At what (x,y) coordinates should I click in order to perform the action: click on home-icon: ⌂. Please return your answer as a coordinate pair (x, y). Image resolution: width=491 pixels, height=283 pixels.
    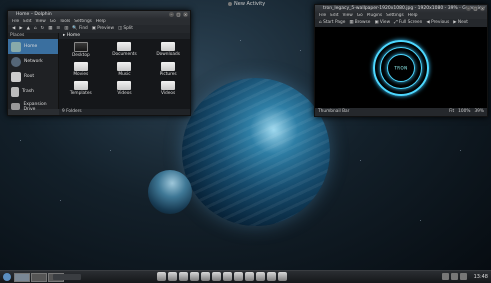
    Looking at the image, I should click on (35, 29).